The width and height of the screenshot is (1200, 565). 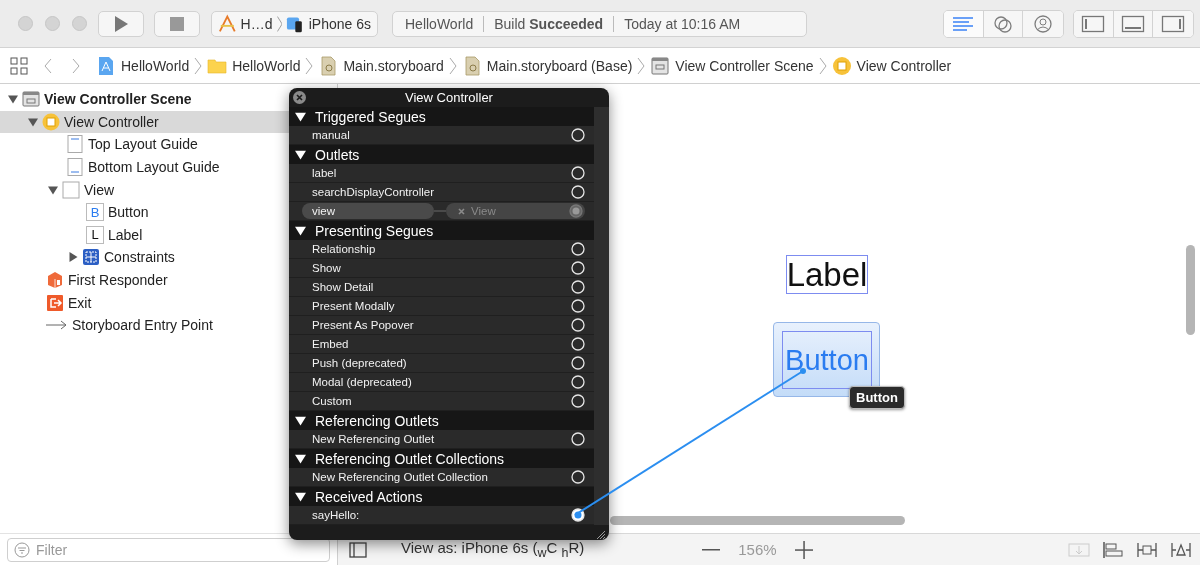 What do you see at coordinates (327, 268) in the screenshot?
I see `connection-name: Show` at bounding box center [327, 268].